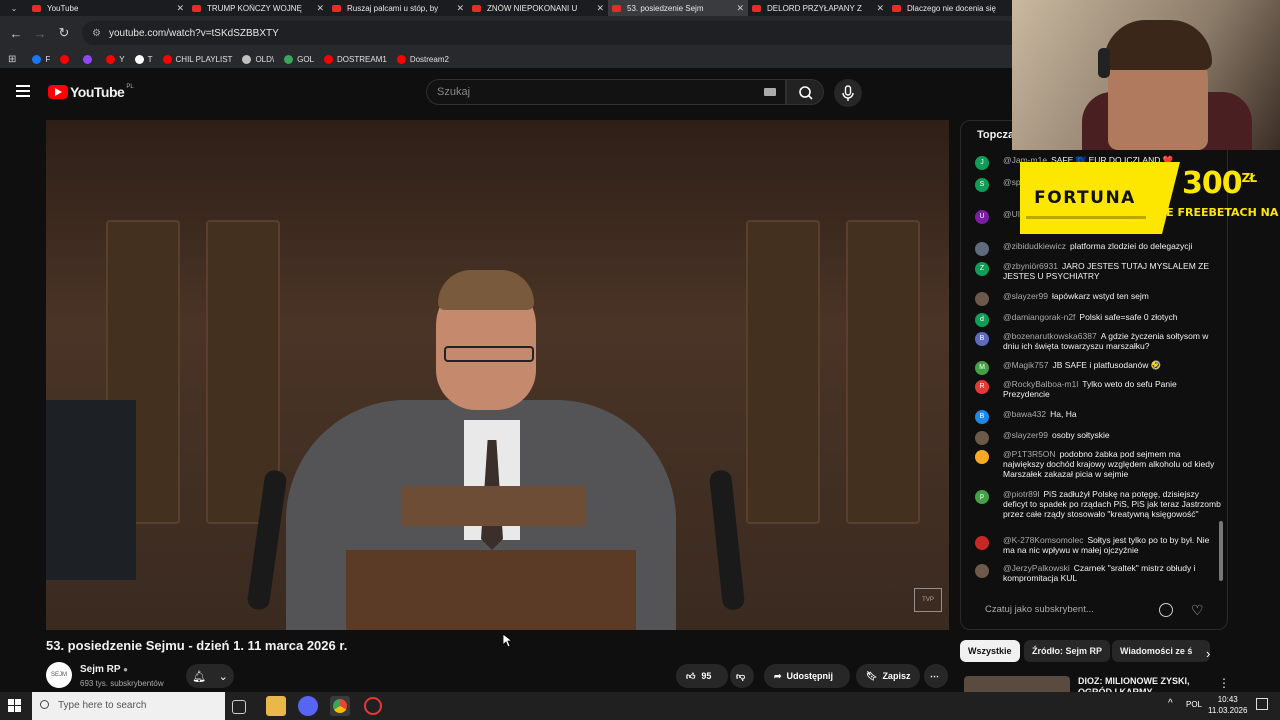 Image resolution: width=1280 pixels, height=720 pixels. What do you see at coordinates (23, 91) in the screenshot?
I see `menu-icon` at bounding box center [23, 91].